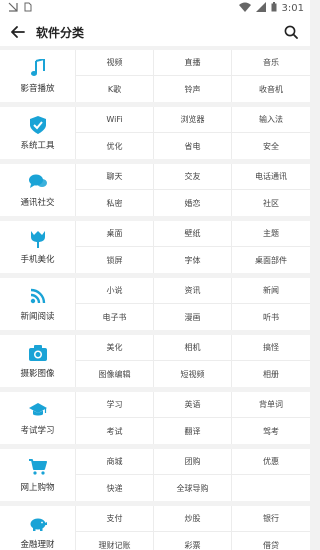 The width and height of the screenshot is (320, 550). I want to click on category-label: 金融理财, so click(37, 544).